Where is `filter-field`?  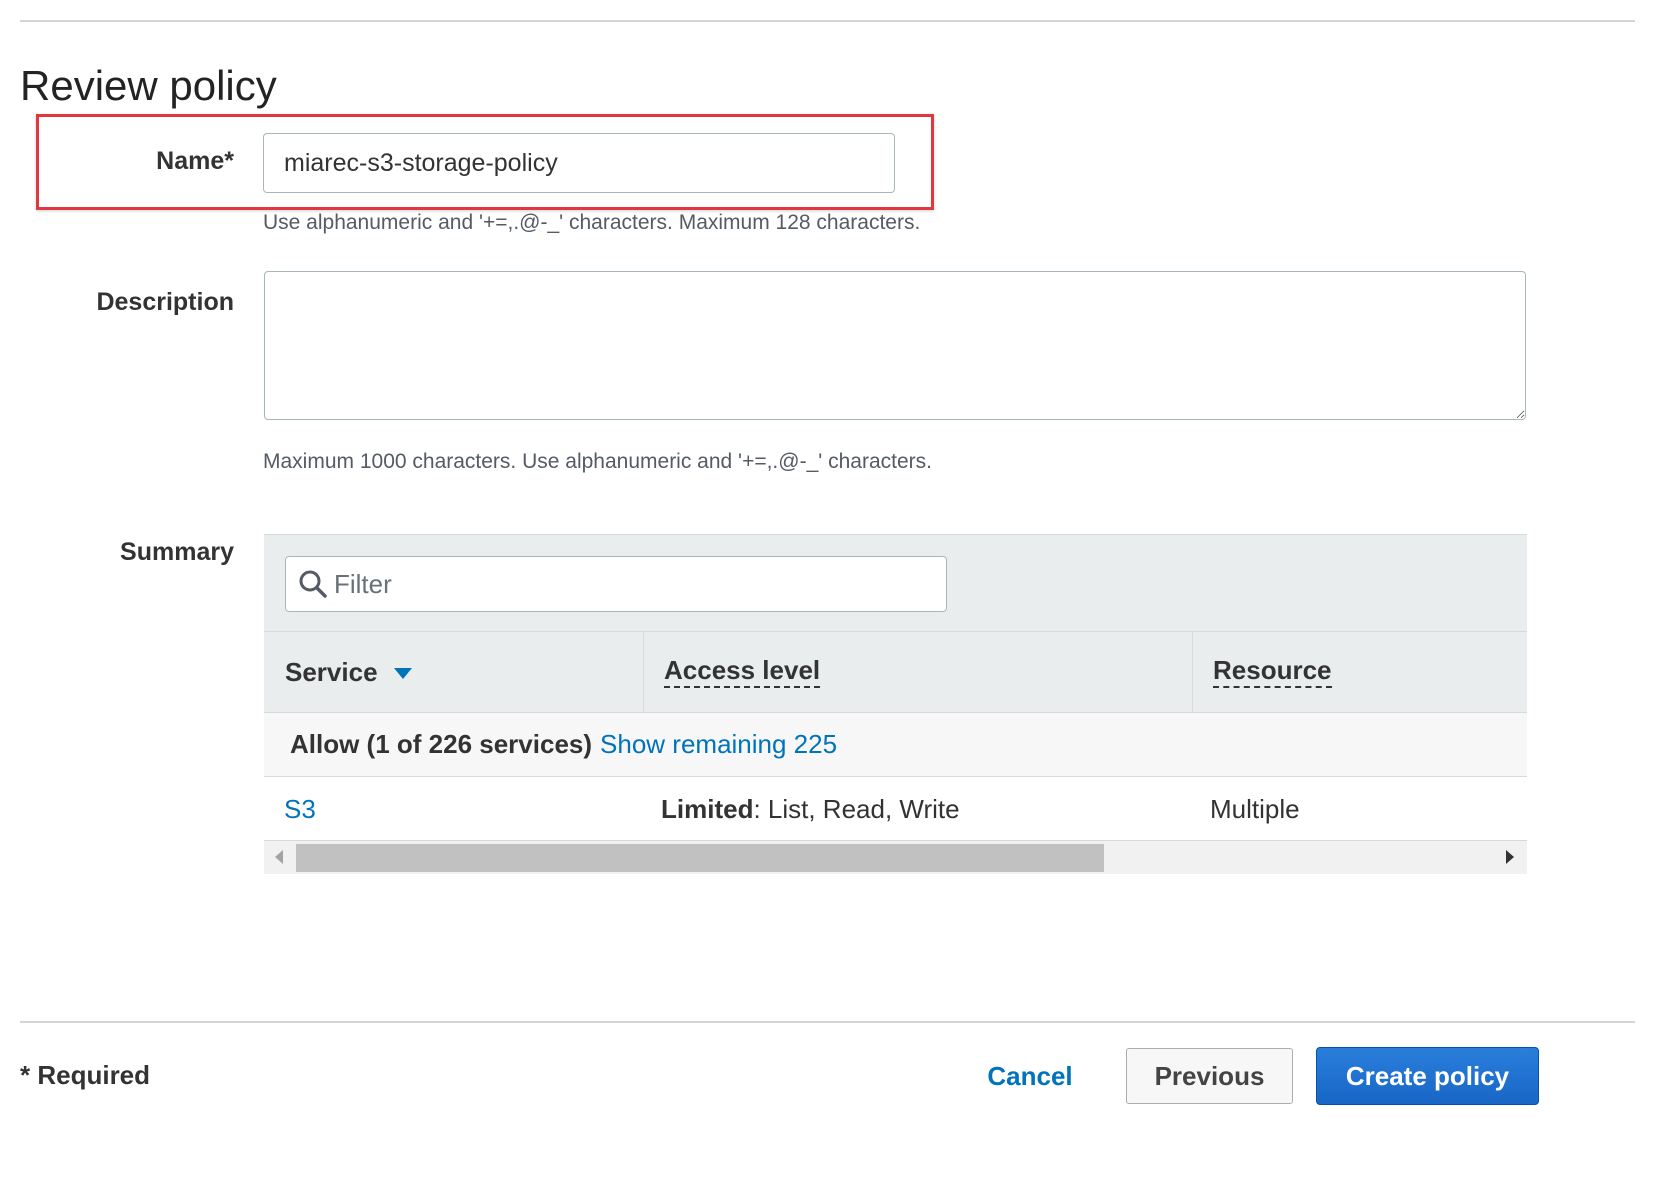
filter-field is located at coordinates (616, 584).